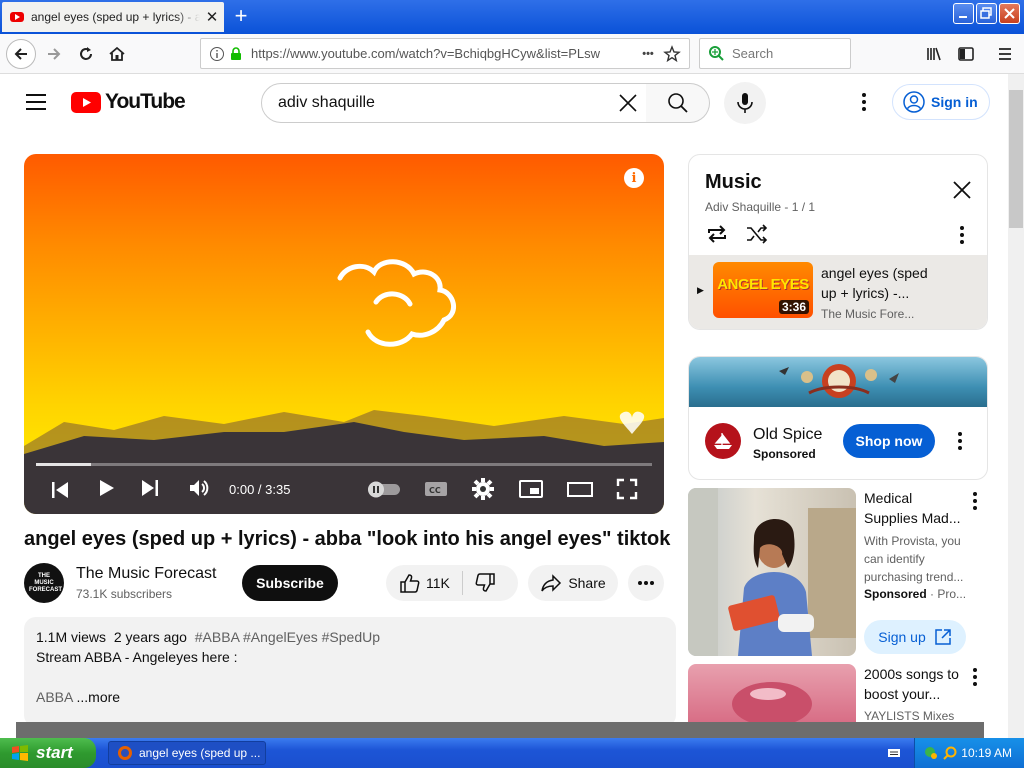 This screenshot has height=768, width=1024. I want to click on fullscreen-icon, so click(627, 489).